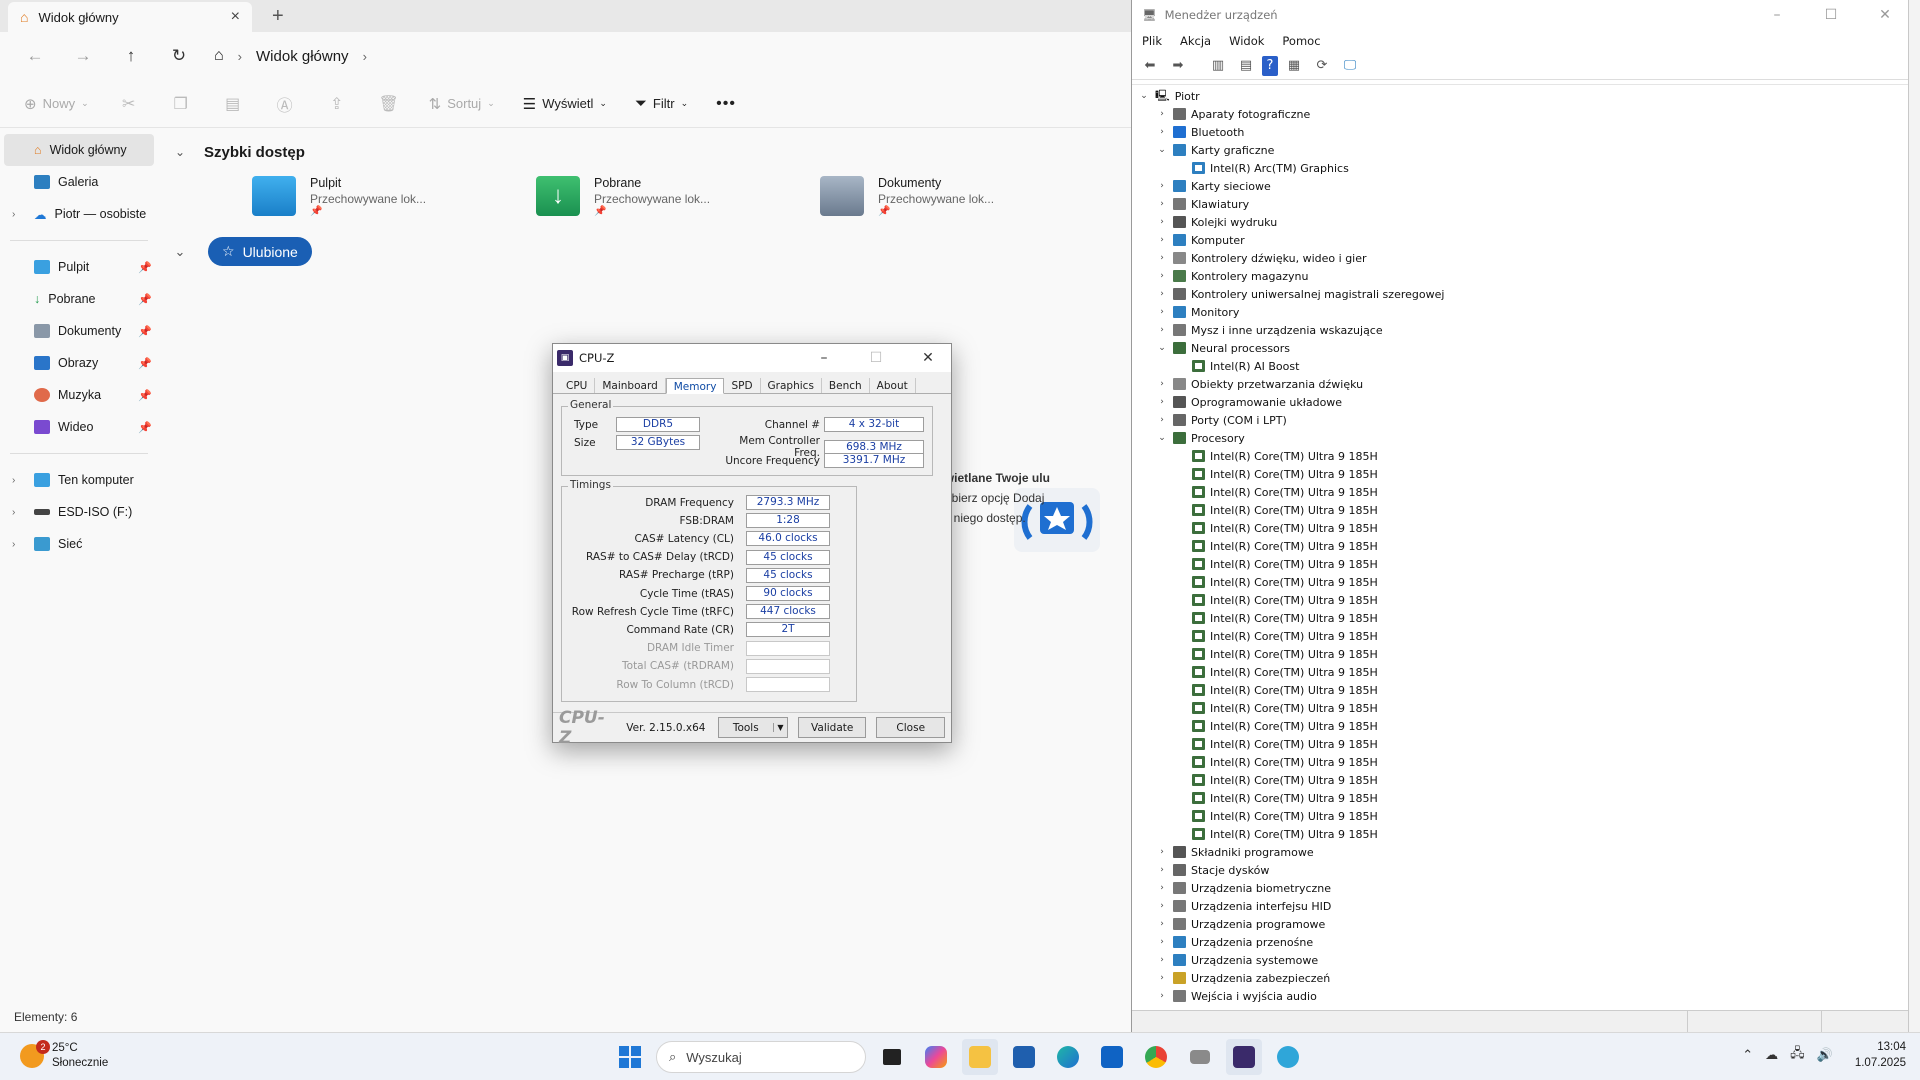  I want to click on view-button: ☰ Wyświetl ⌄, so click(565, 104).